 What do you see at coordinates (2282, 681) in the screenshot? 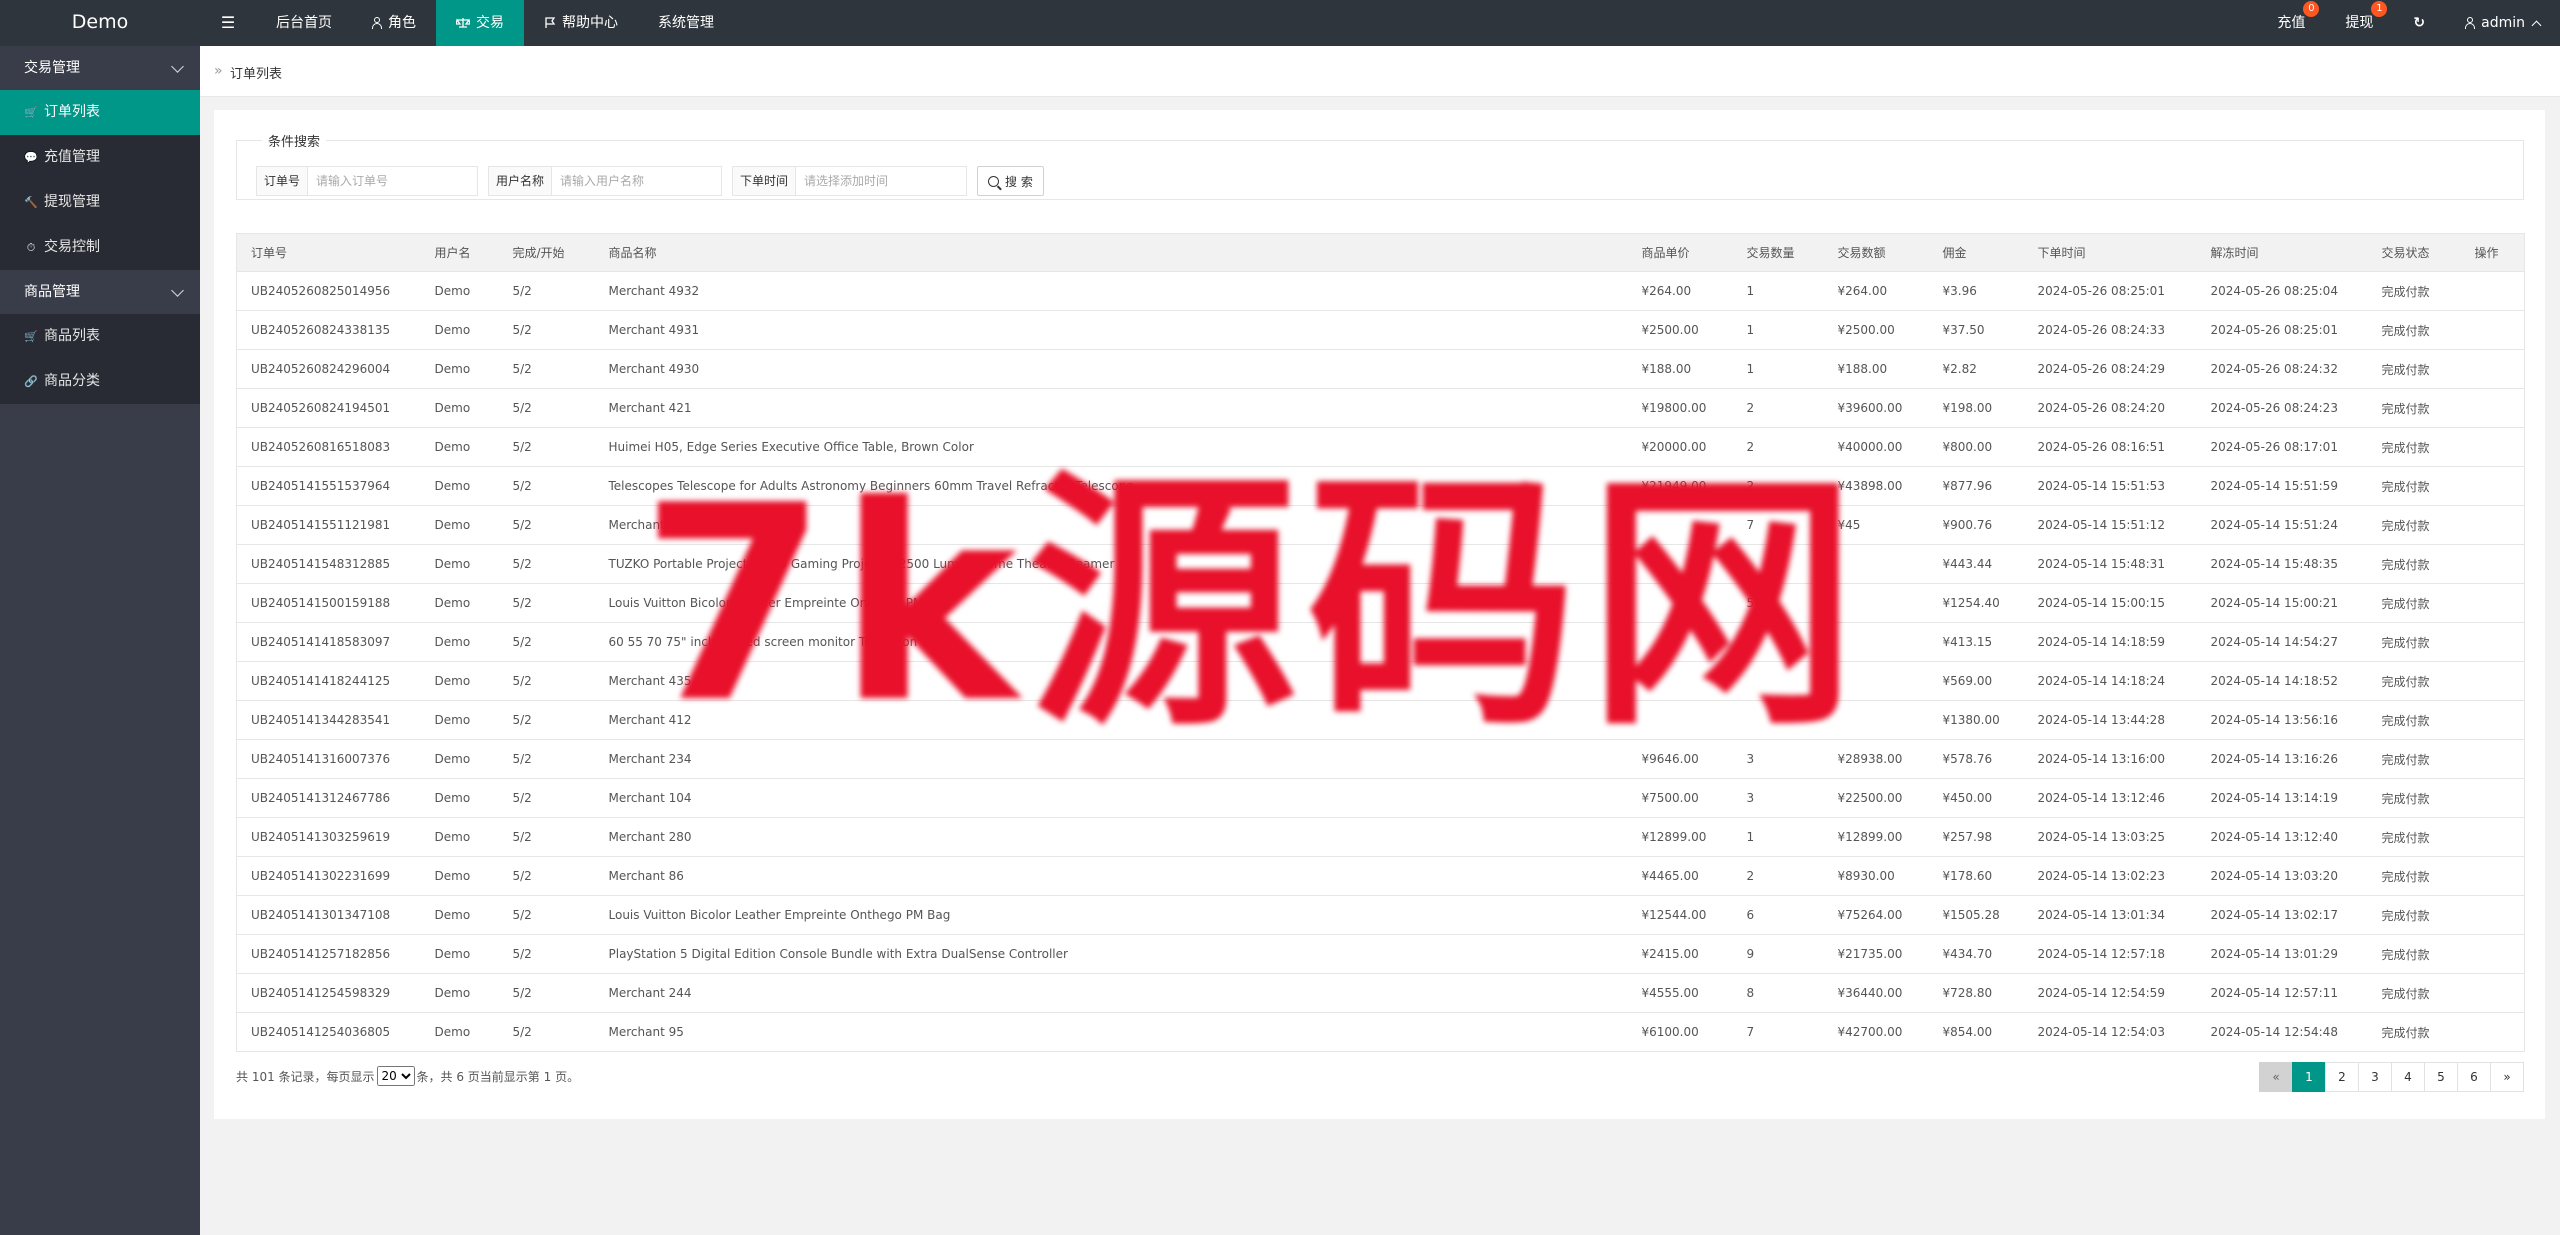
I see `table-cell: 2024-05-14 14:18:52` at bounding box center [2282, 681].